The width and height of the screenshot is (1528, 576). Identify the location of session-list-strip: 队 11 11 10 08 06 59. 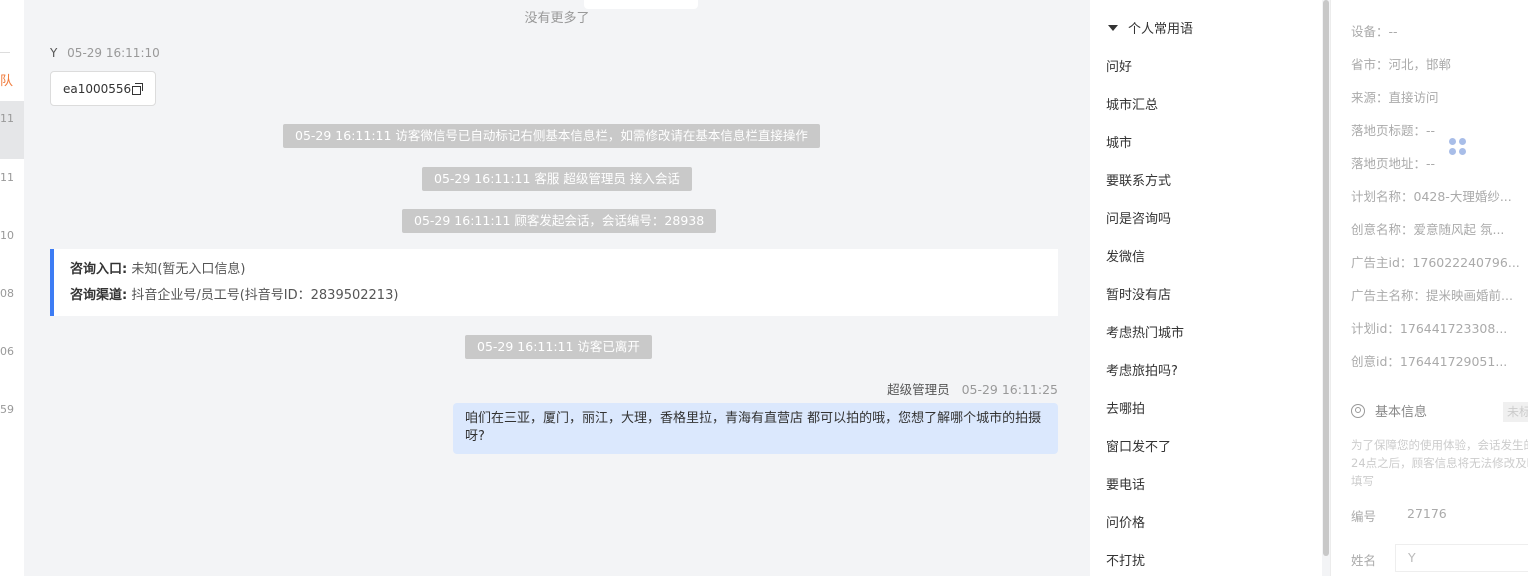
(12, 288).